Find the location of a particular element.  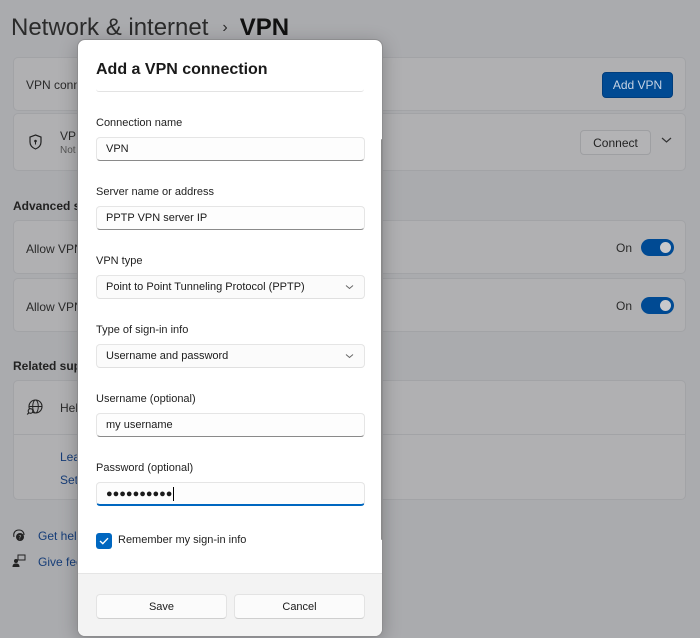

dialog-footer: Save Cancel is located at coordinates (230, 604).